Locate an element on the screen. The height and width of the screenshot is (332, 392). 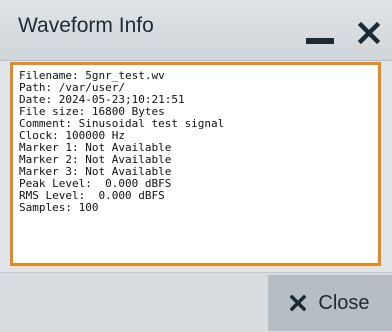
minimize-button is located at coordinates (320, 32).